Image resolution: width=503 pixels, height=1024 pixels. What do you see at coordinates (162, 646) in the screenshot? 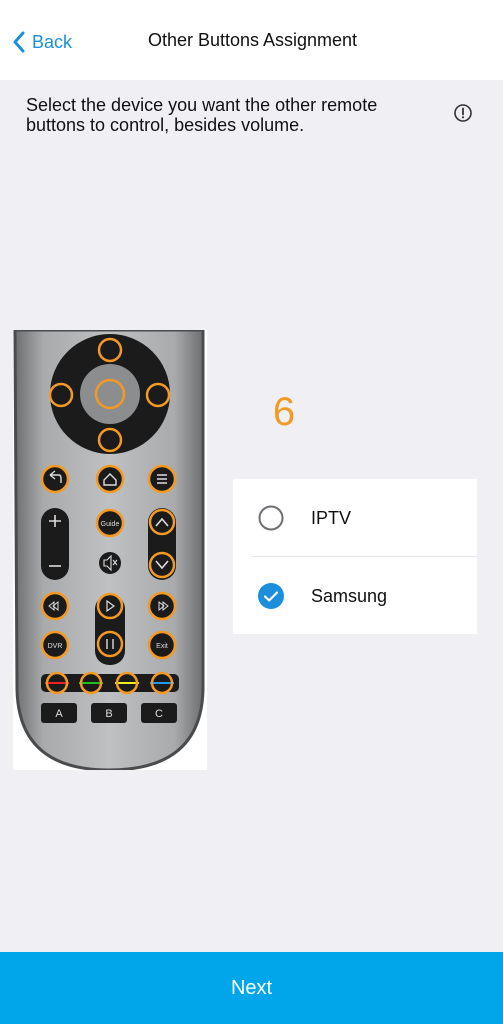
I see `exit-key-label: Exit` at bounding box center [162, 646].